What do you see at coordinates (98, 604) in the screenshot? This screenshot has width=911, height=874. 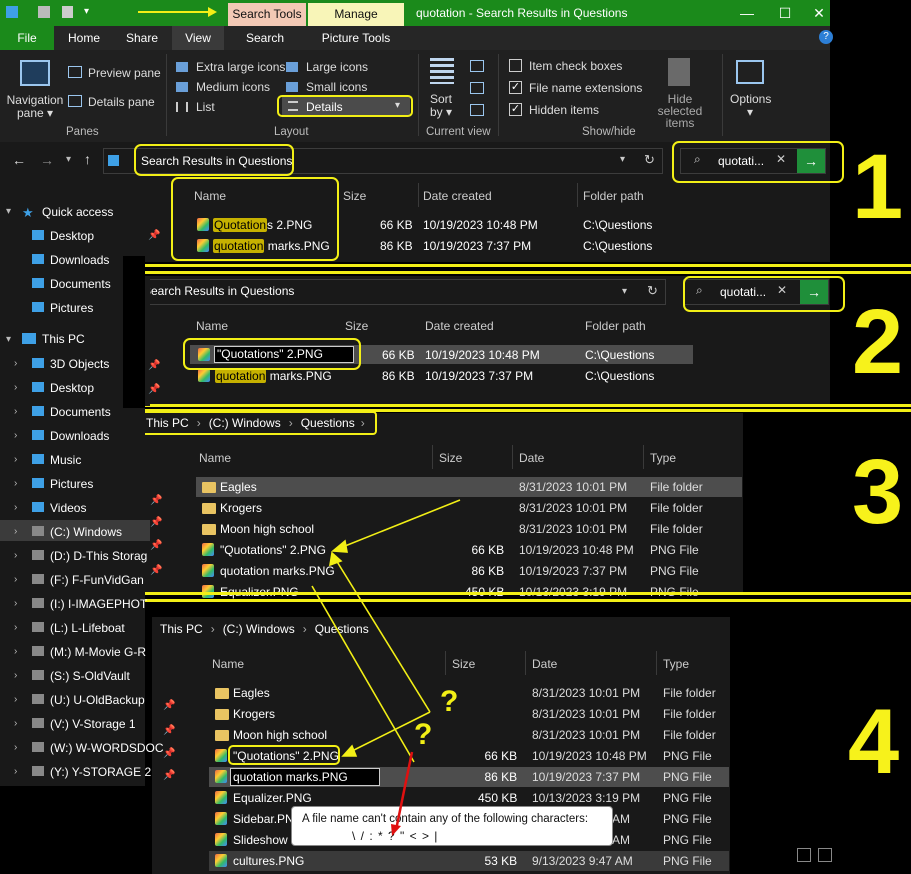 I see `sidebar-item: (I:) I-IMAGEPHOT` at bounding box center [98, 604].